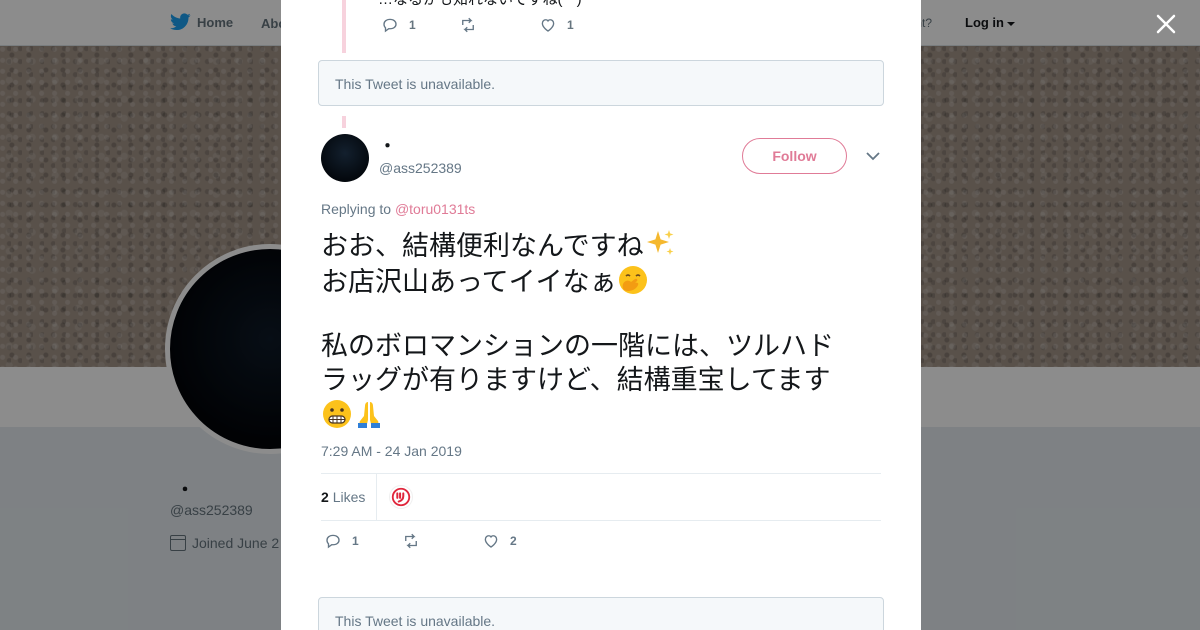 The image size is (1200, 630). I want to click on reply-count: 1, so click(355, 541).